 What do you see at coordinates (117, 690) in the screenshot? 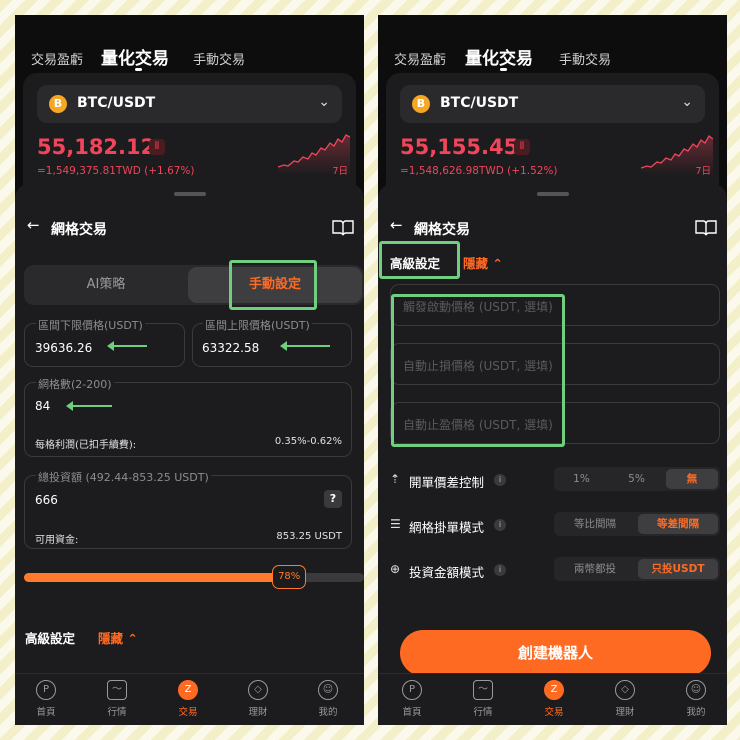
I see `chart-icon: 〜` at bounding box center [117, 690].